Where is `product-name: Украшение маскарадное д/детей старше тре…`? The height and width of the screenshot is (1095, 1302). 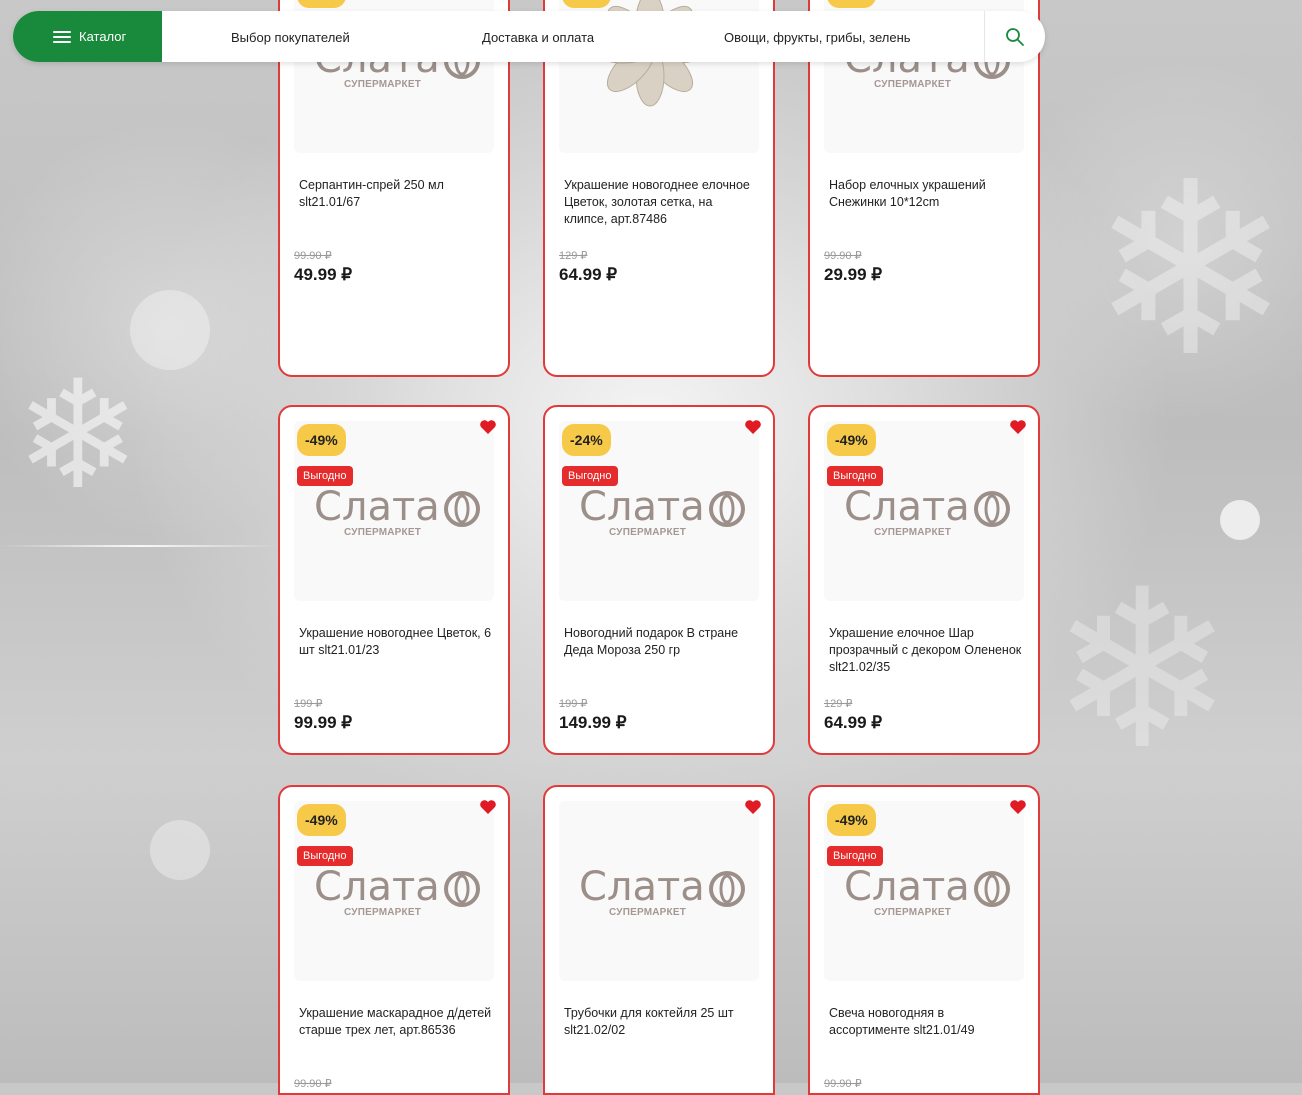 product-name: Украшение маскарадное д/детей старше тре… is located at coordinates (396, 1022).